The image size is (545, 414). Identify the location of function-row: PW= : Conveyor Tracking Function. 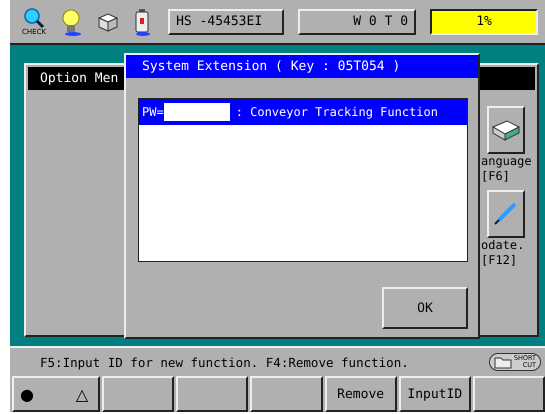
(303, 112).